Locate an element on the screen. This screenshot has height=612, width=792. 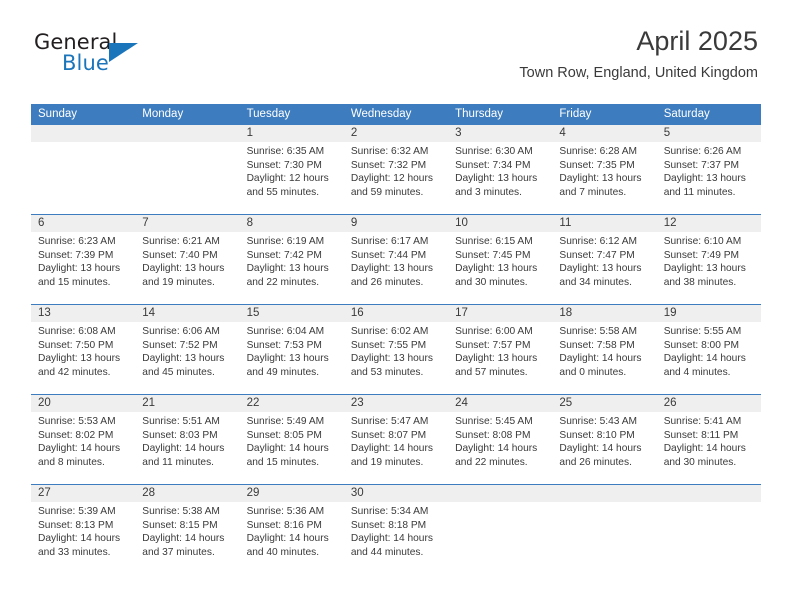
daylight-text: Daylight: 13 hours and 45 minutes. is located at coordinates (183, 365).